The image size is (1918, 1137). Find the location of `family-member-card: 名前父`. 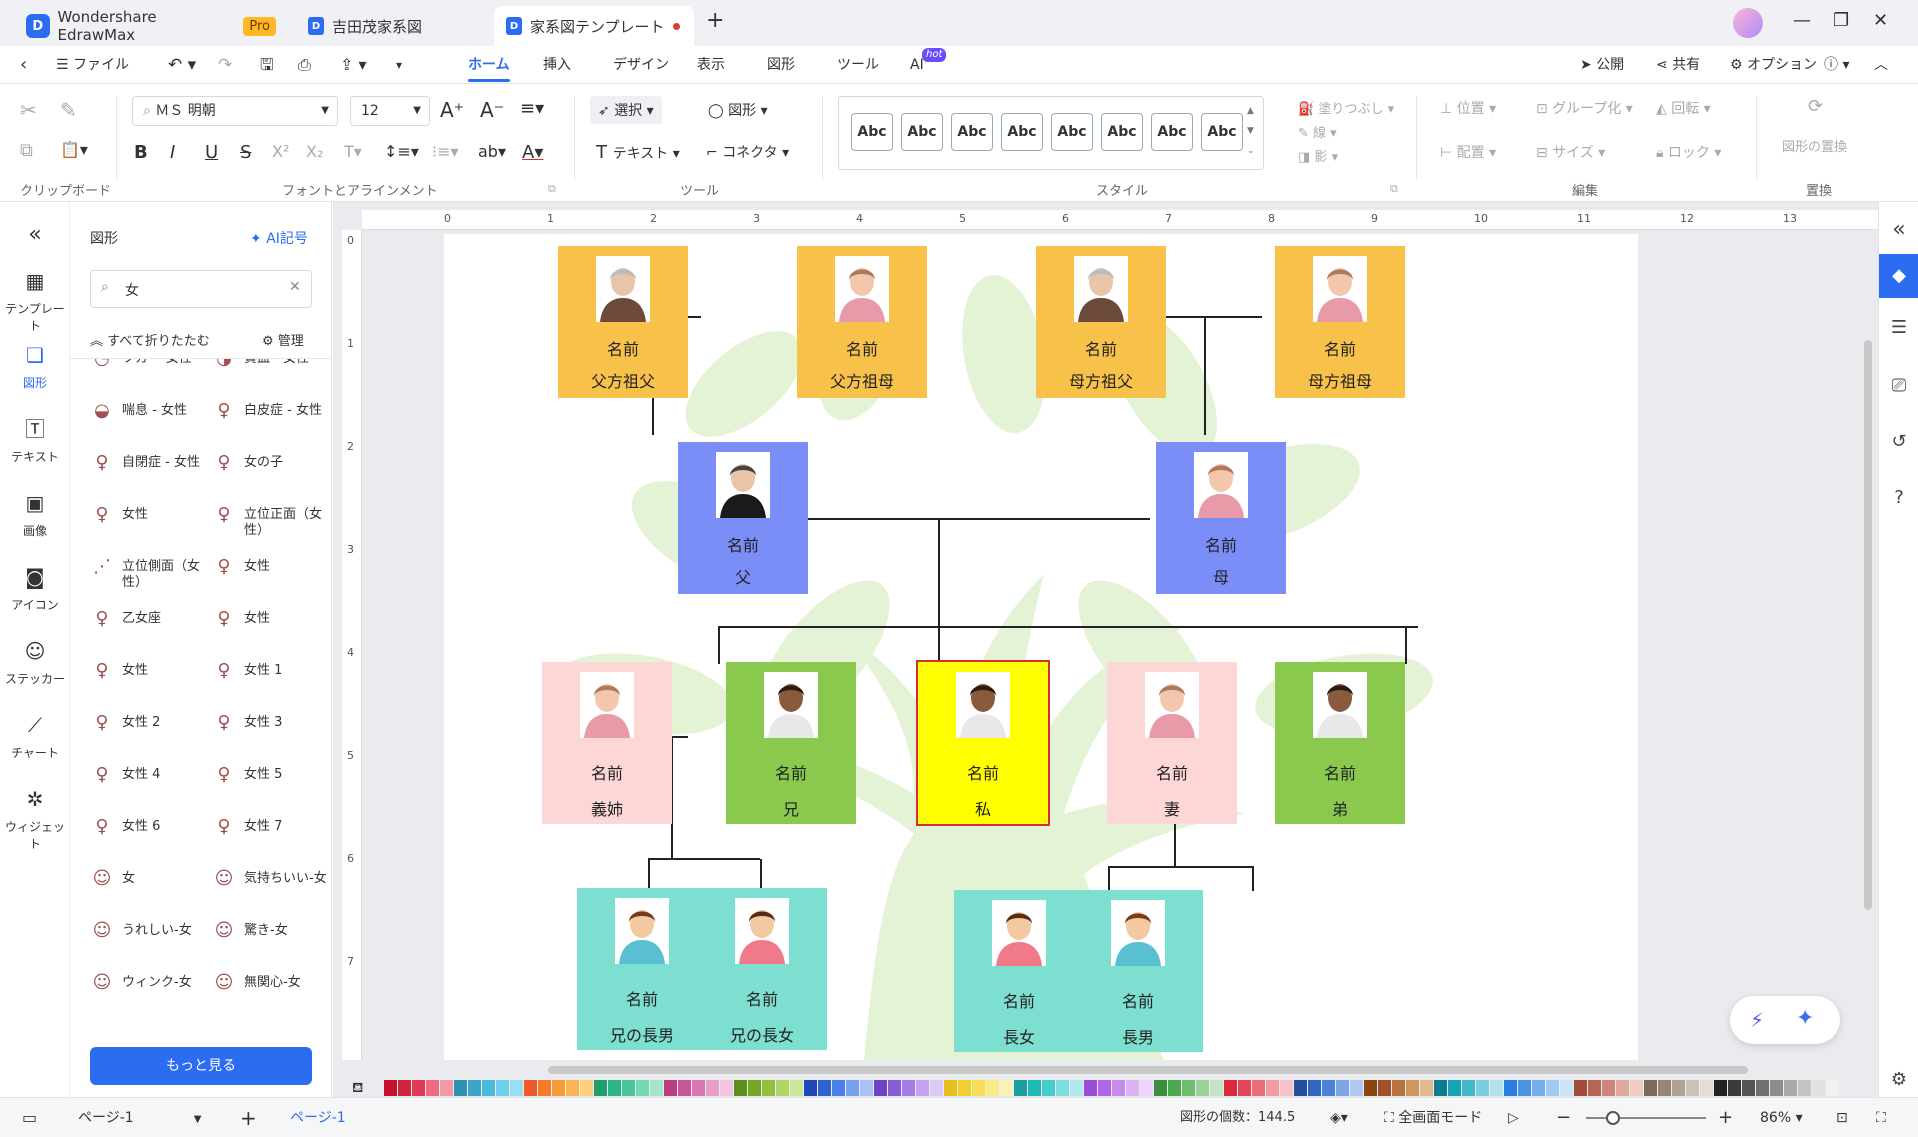

family-member-card: 名前父 is located at coordinates (743, 518).